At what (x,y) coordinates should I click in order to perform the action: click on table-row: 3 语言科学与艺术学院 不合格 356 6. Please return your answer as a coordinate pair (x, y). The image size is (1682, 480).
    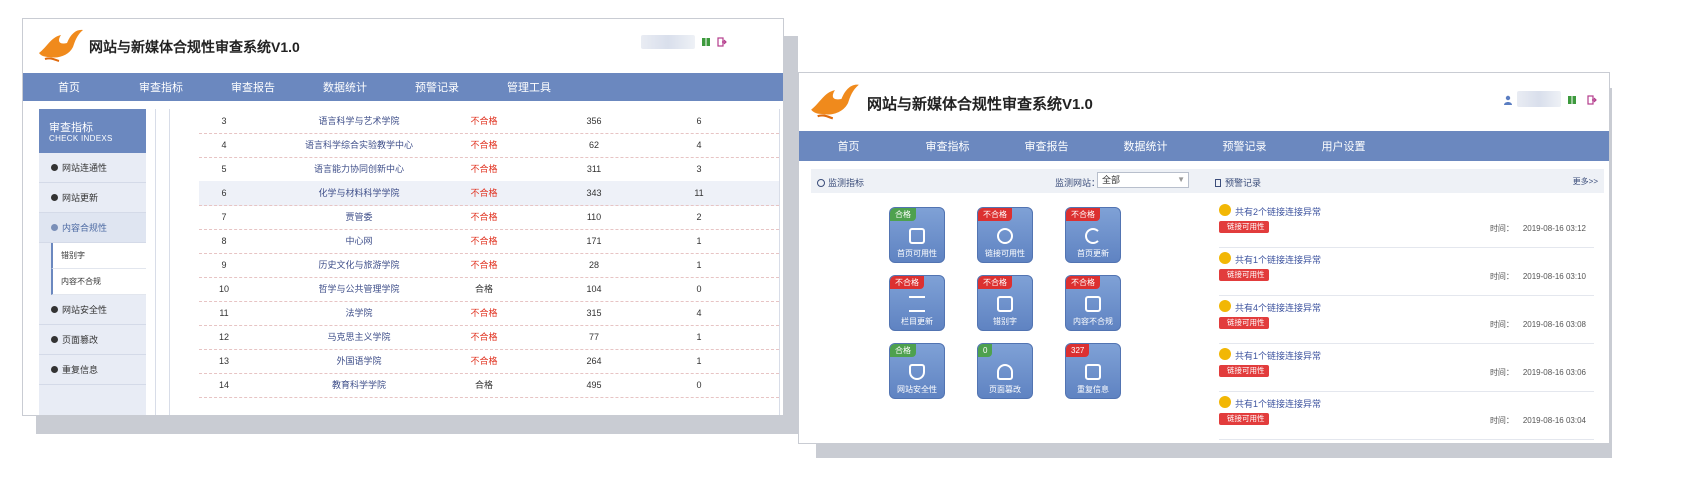
    Looking at the image, I should click on (489, 121).